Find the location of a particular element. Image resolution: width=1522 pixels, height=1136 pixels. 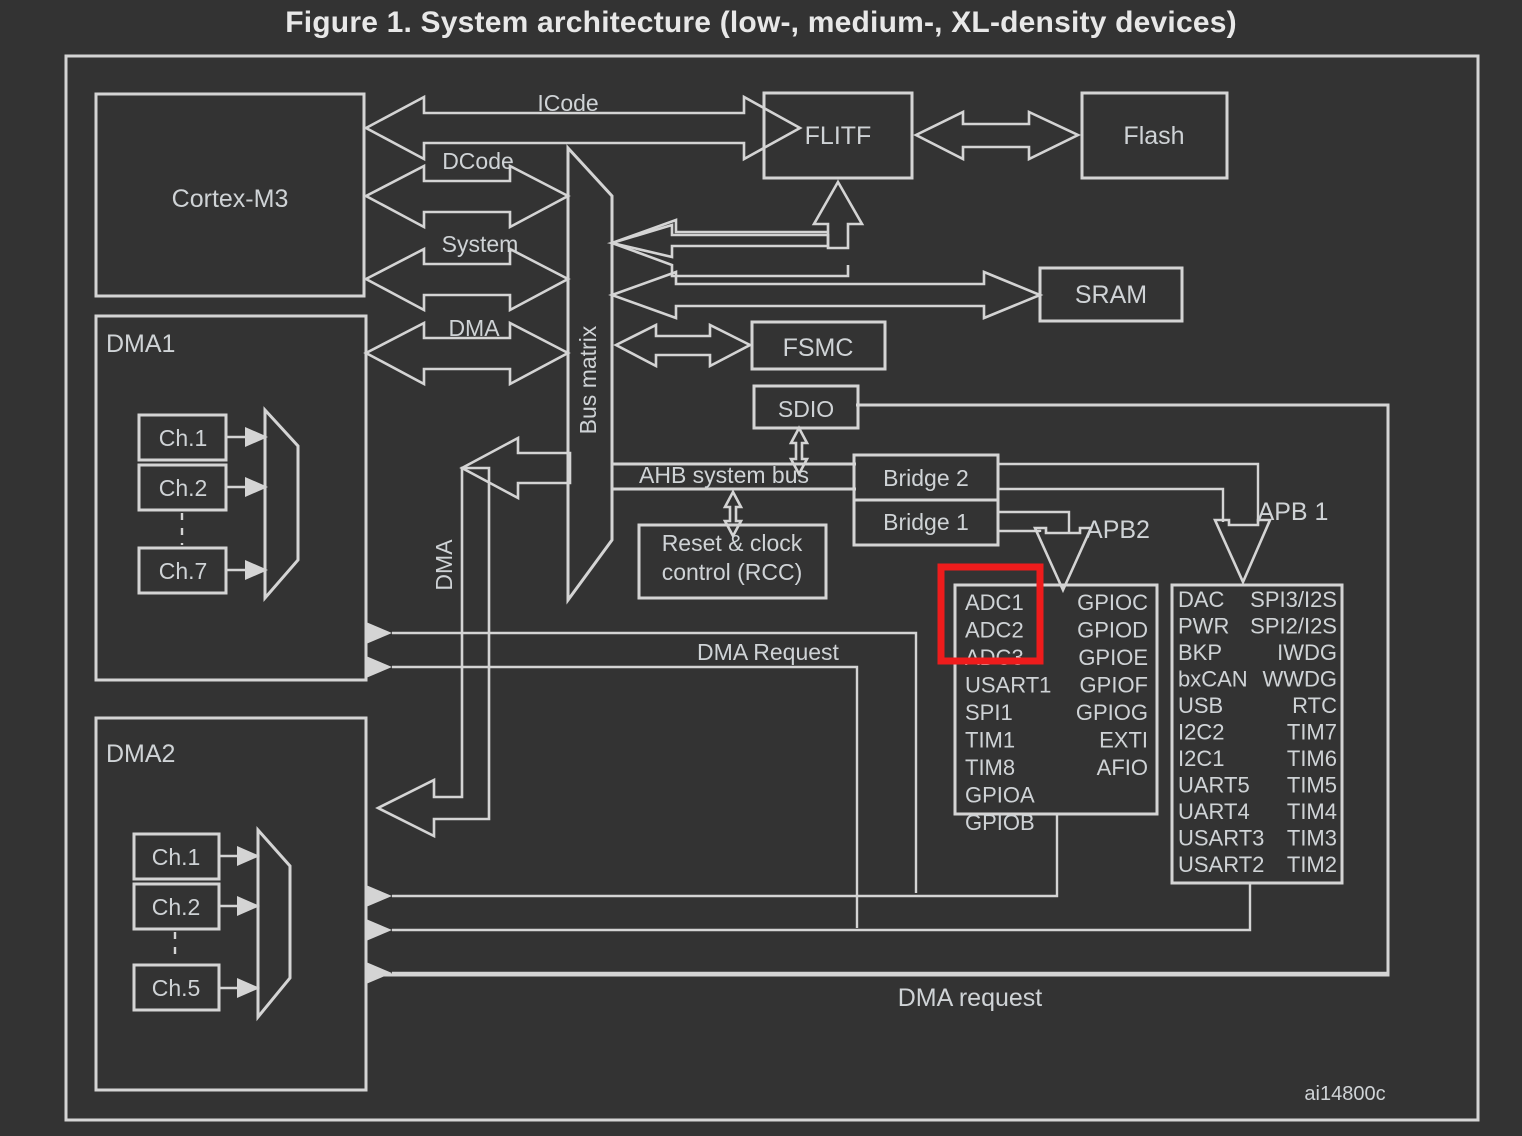

apb2-peripheral-gpiof: GPIOF is located at coordinates (1114, 685).